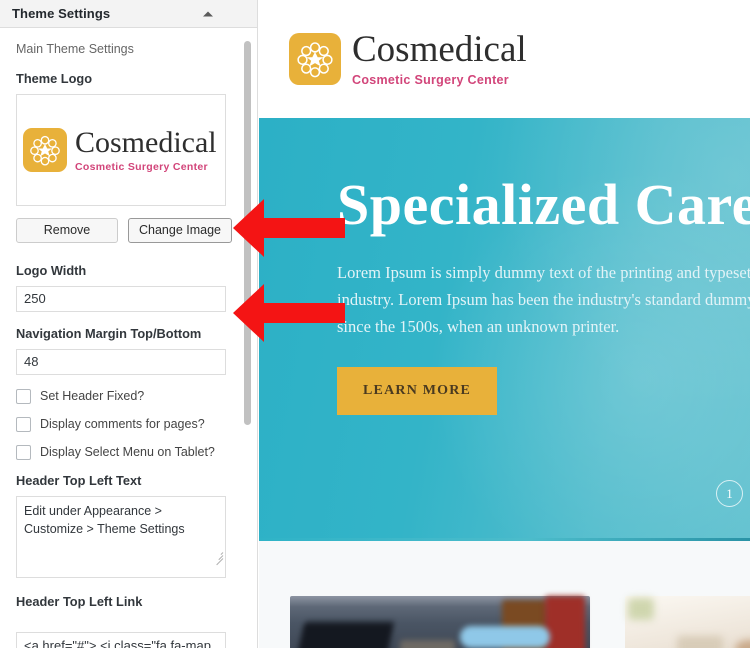 This screenshot has width=750, height=648. What do you see at coordinates (75, 49) in the screenshot?
I see `section-subtitle: Main Theme Settings` at bounding box center [75, 49].